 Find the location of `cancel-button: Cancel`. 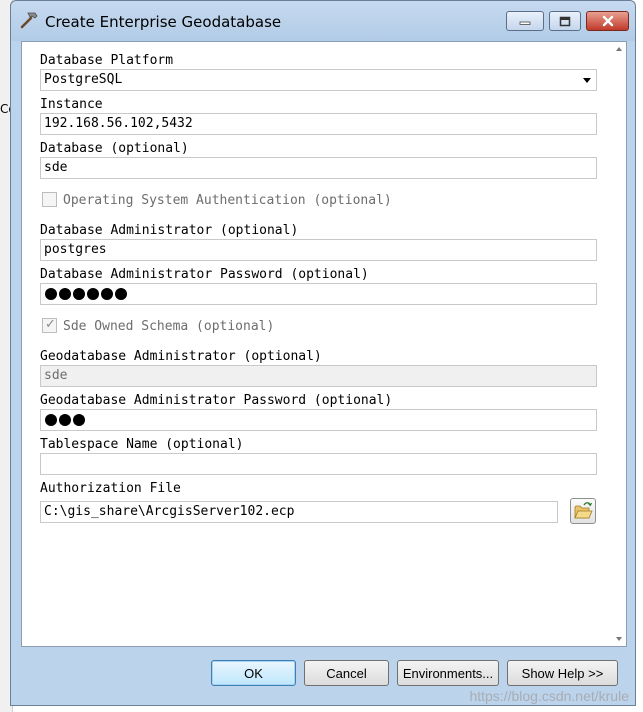

cancel-button: Cancel is located at coordinates (346, 673).